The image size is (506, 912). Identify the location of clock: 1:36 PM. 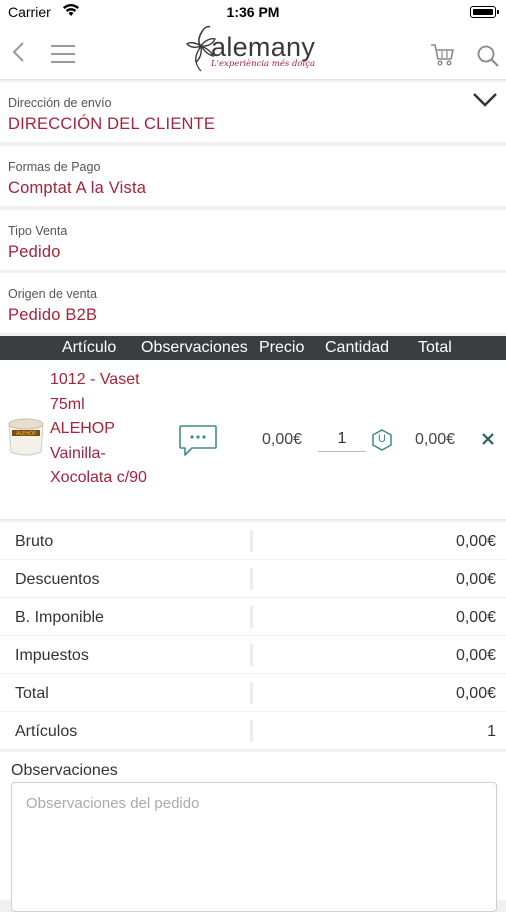
(253, 12).